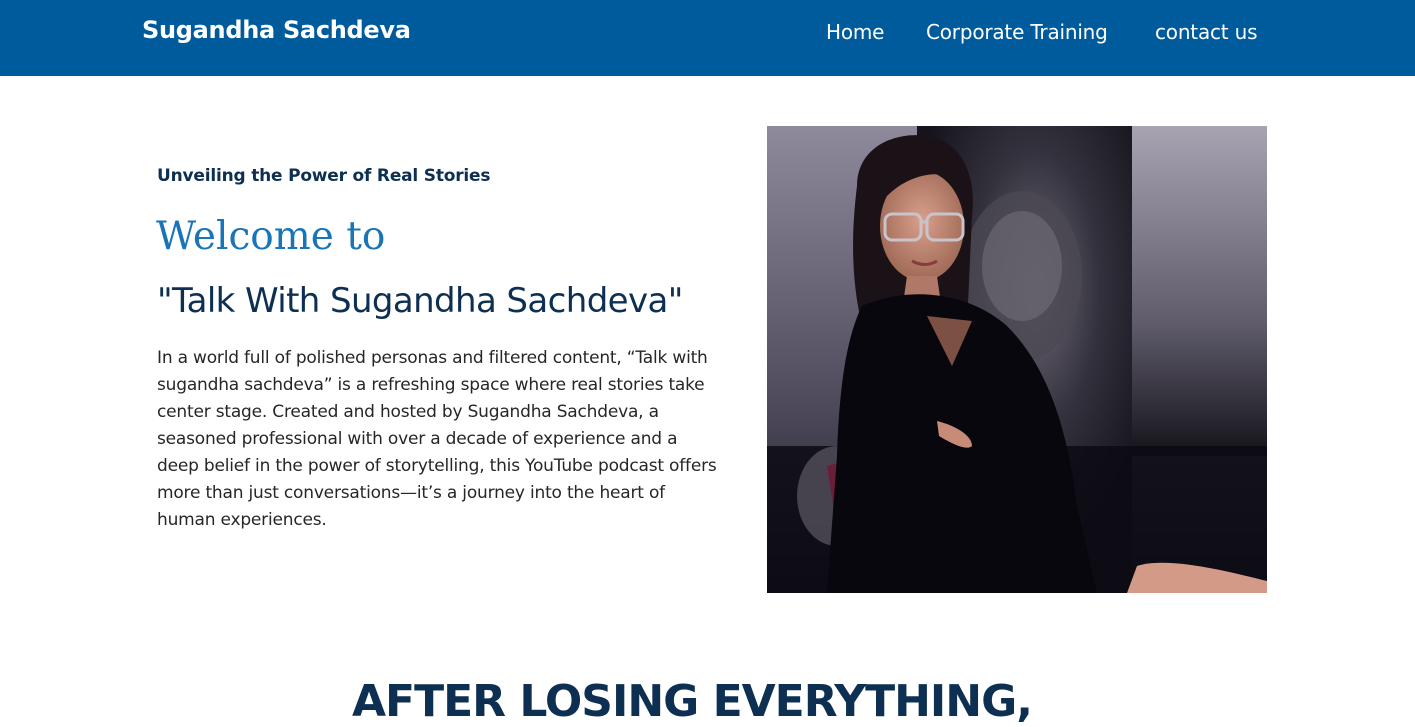 The image size is (1415, 727). I want to click on site-logo-text: Sugandha Sachdeva, so click(276, 30).